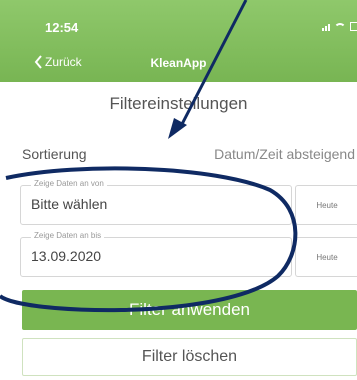 The height and width of the screenshot is (380, 357). I want to click on battery-icon, so click(353, 26).